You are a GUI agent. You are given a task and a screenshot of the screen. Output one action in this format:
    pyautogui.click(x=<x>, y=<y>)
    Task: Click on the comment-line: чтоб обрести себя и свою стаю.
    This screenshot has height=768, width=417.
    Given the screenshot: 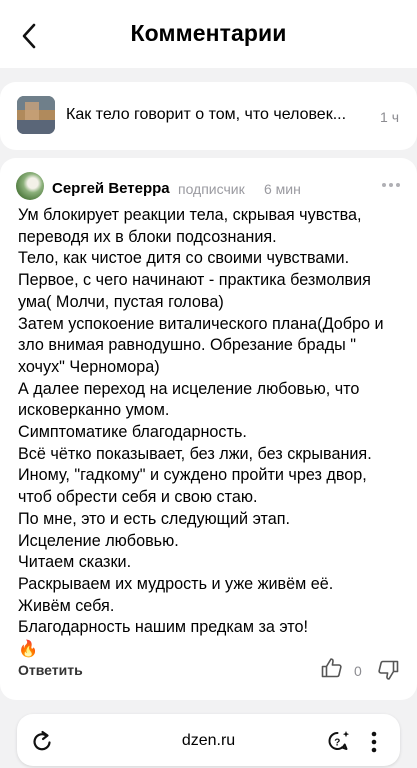 What is the action you would take?
    pyautogui.click(x=138, y=497)
    